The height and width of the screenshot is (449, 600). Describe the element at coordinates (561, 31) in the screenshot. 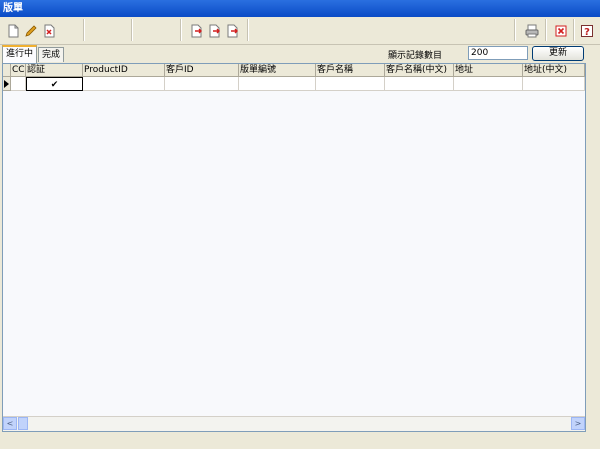

I see `close-icon` at that location.